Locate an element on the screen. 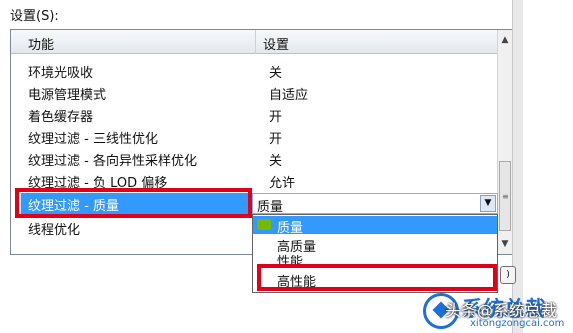 The image size is (573, 333). column-header-feature: 功能 is located at coordinates (41, 43).